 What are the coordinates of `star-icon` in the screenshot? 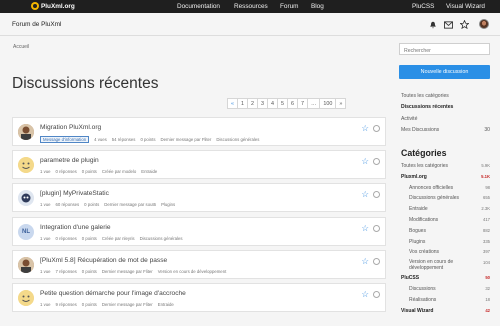 It's located at (464, 24).